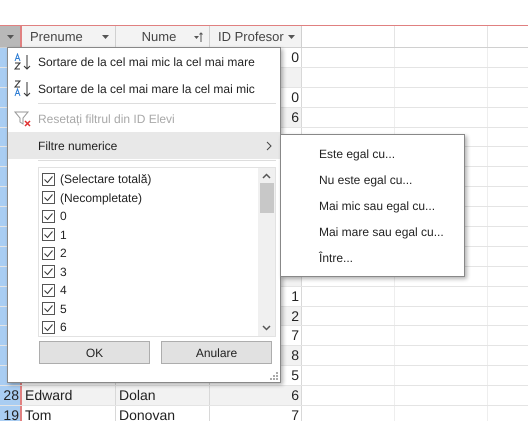  What do you see at coordinates (266, 252) in the screenshot?
I see `scrollbar` at bounding box center [266, 252].